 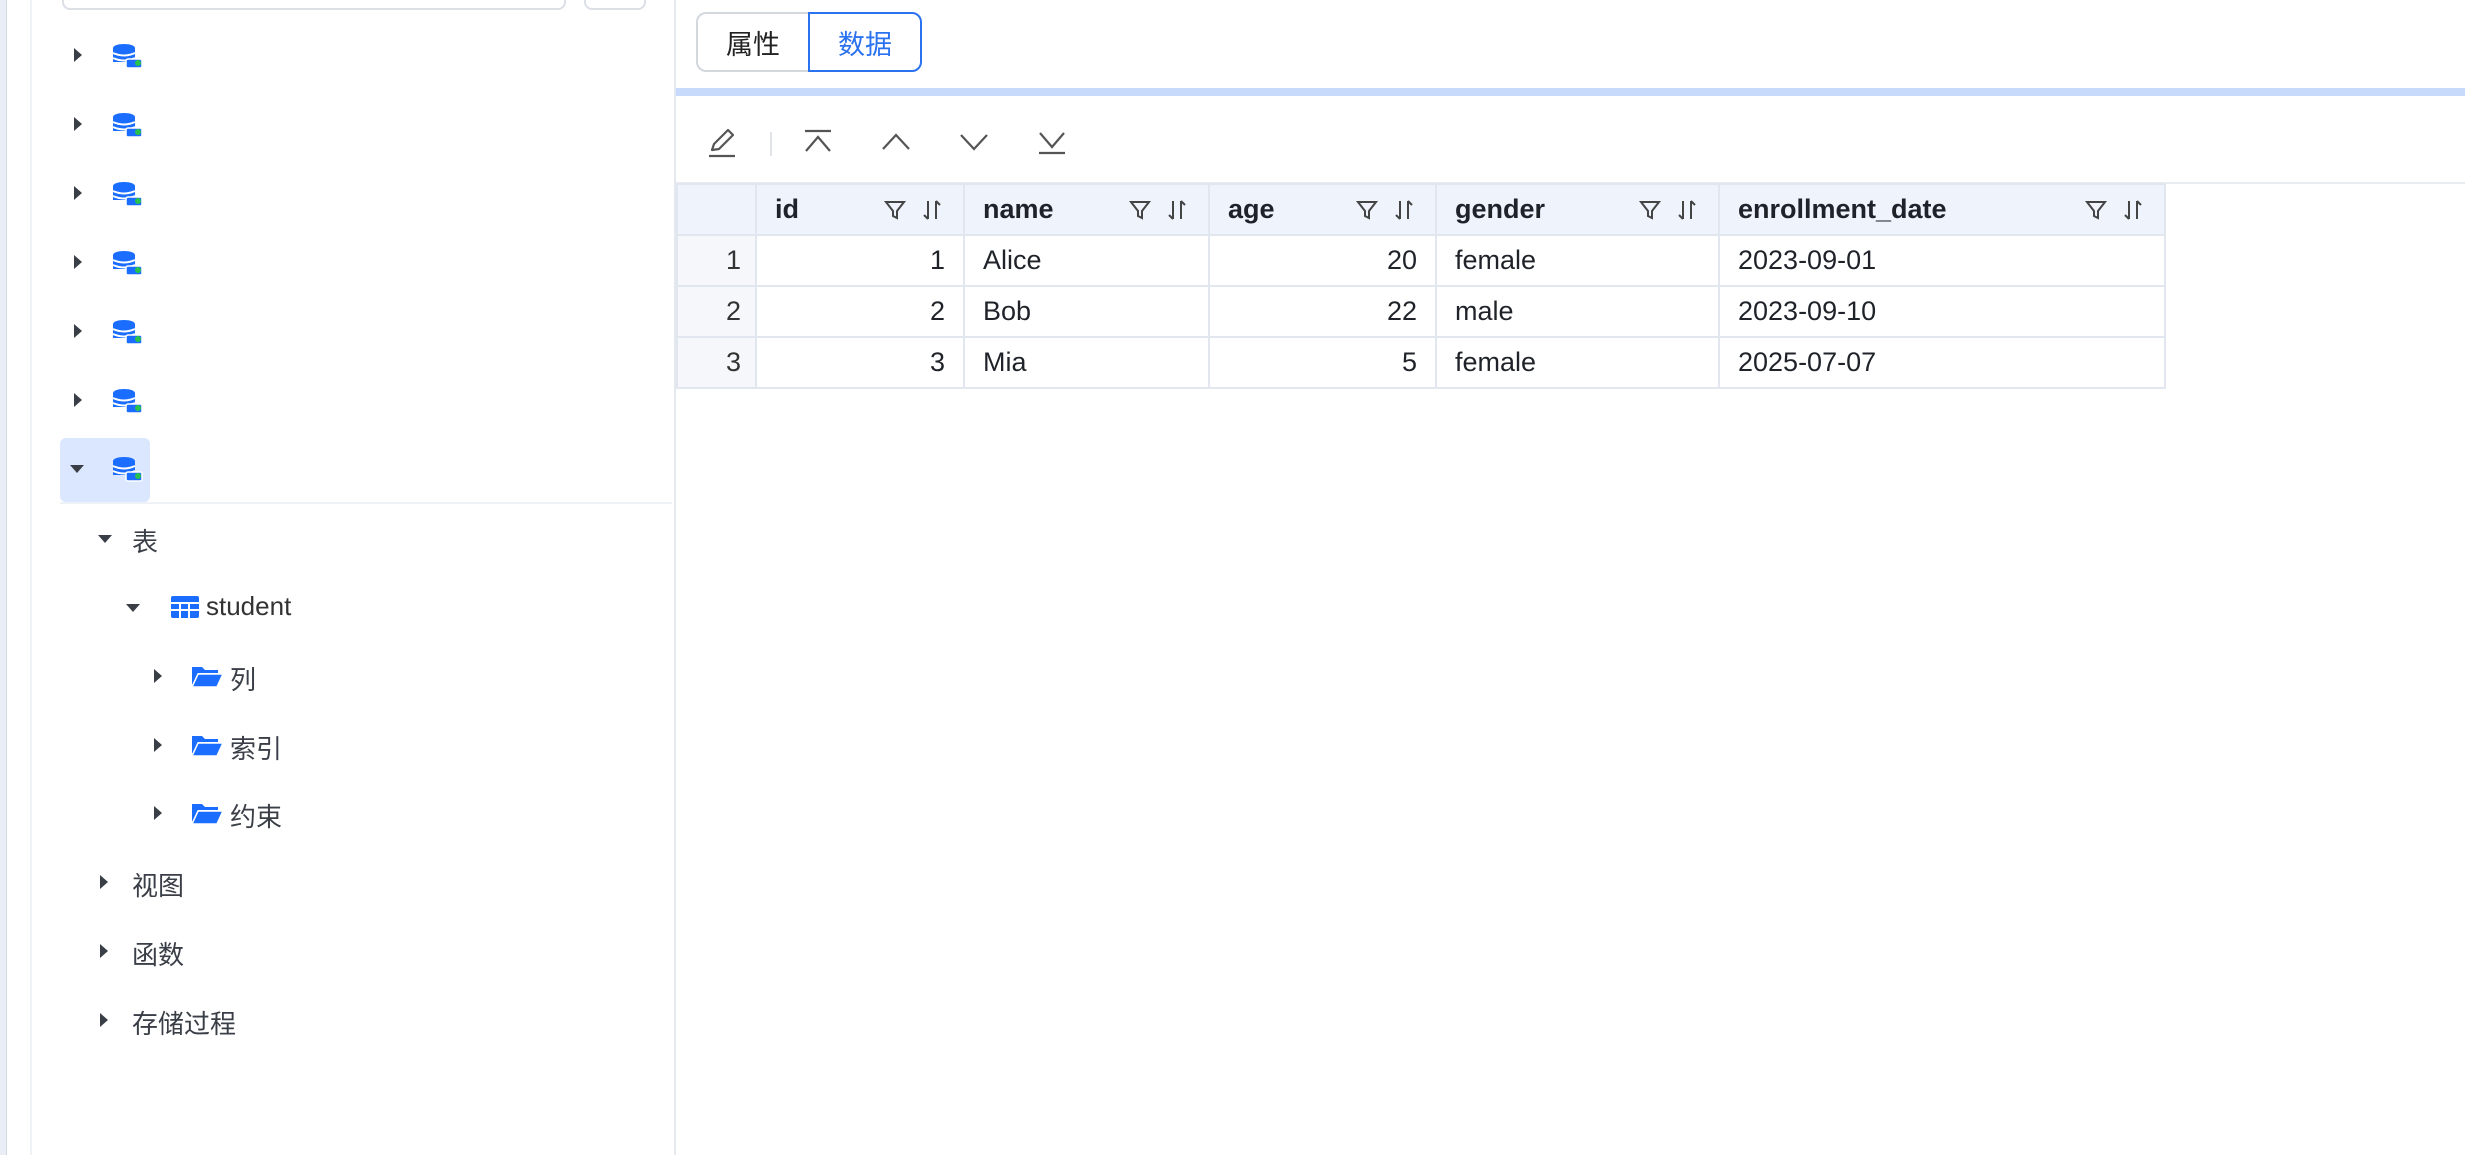 What do you see at coordinates (337, 813) in the screenshot?
I see `tree-node-constraints: 约束` at bounding box center [337, 813].